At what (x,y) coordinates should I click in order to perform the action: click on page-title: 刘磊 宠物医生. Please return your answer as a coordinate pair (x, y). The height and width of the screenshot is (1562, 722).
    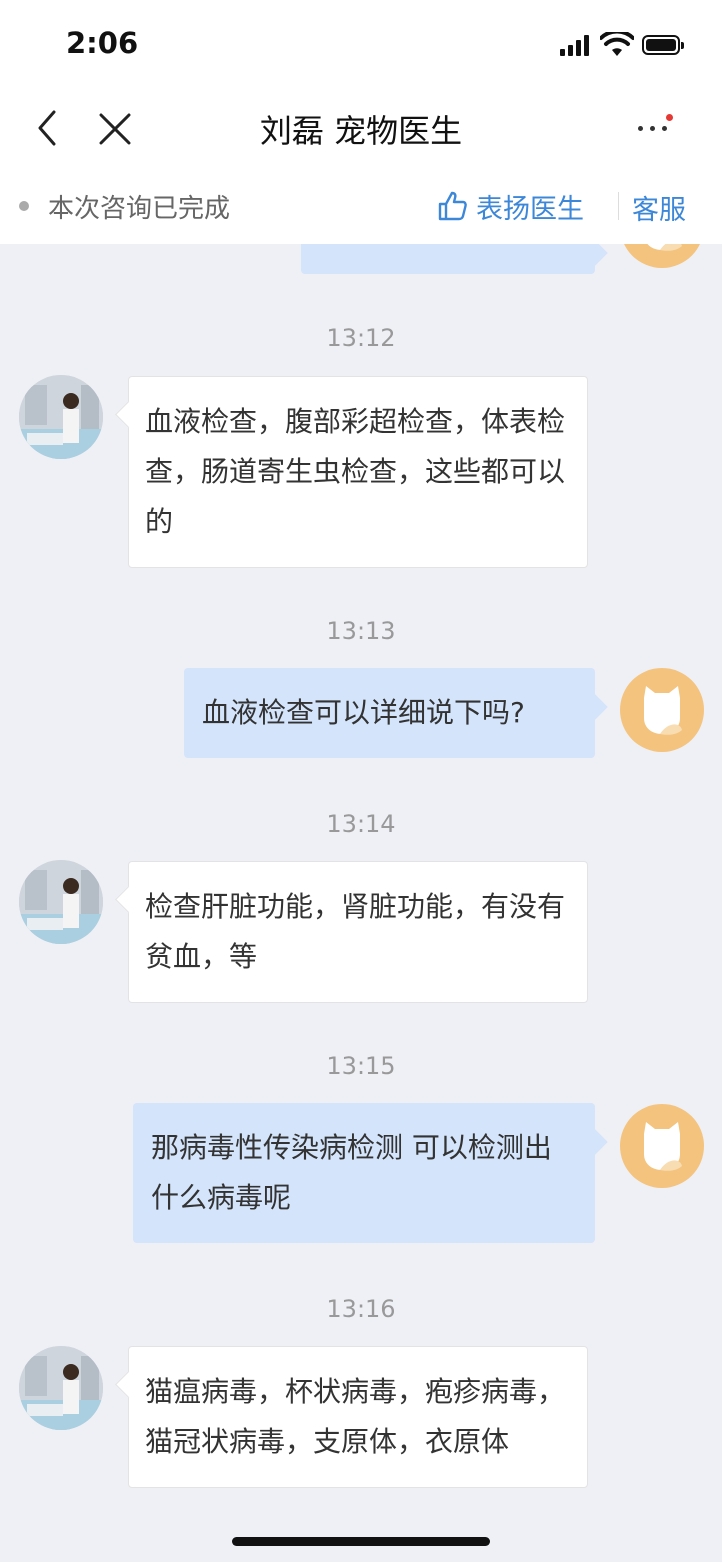
    Looking at the image, I should click on (361, 131).